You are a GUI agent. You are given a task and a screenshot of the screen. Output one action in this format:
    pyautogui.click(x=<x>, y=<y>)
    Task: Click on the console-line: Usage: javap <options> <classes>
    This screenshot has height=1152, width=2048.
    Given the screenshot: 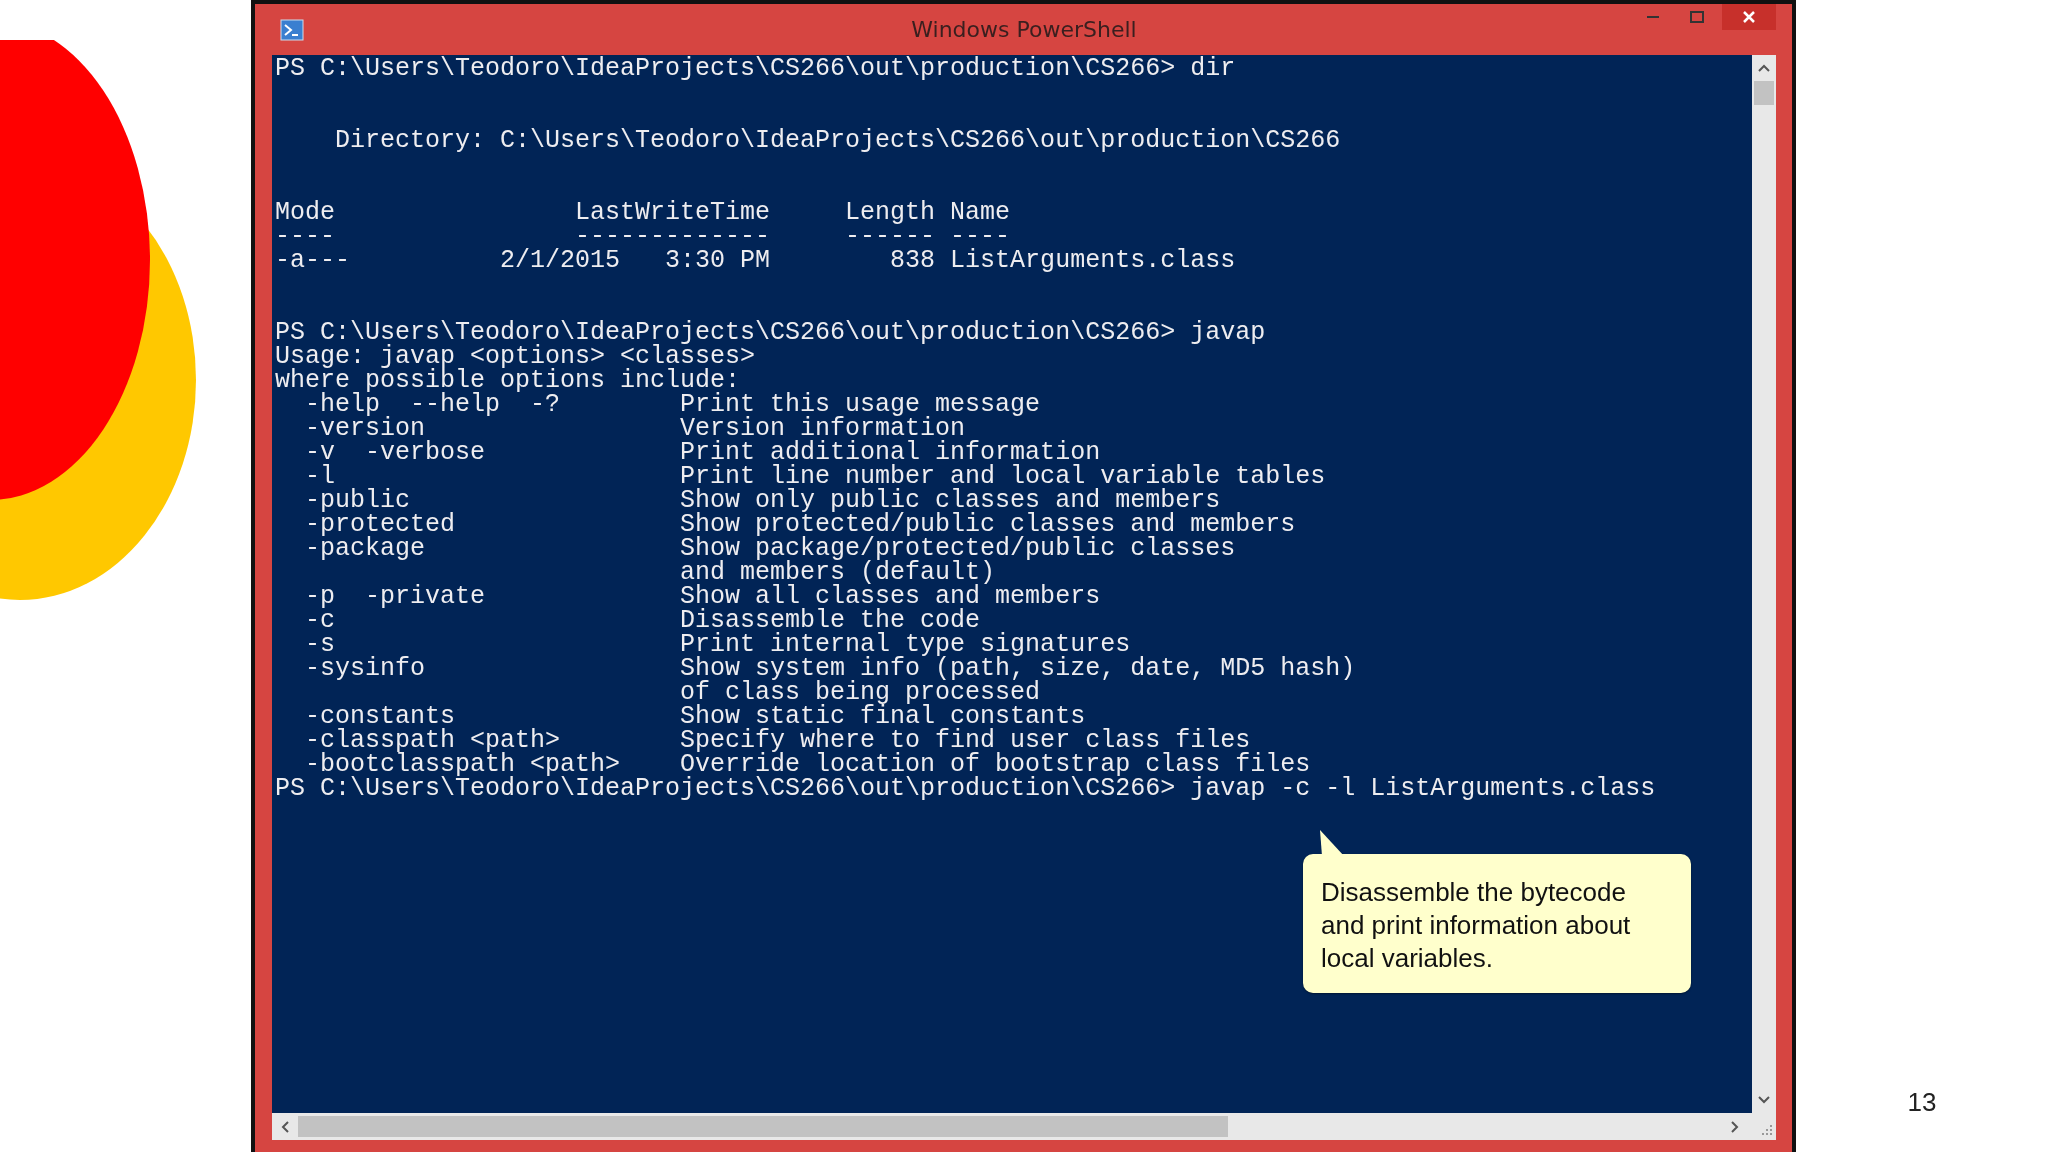 What is the action you would take?
    pyautogui.click(x=515, y=357)
    